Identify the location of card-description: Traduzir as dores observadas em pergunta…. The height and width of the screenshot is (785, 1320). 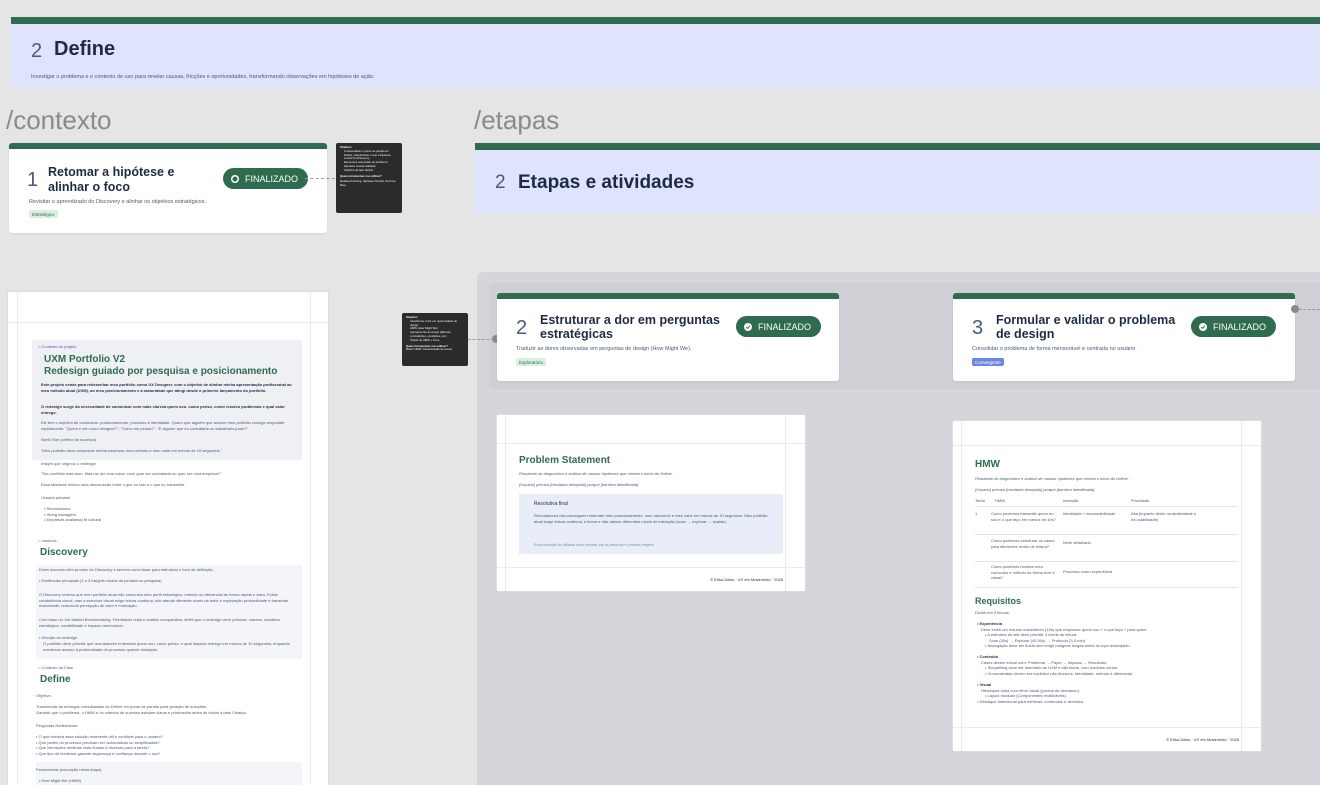
(604, 349).